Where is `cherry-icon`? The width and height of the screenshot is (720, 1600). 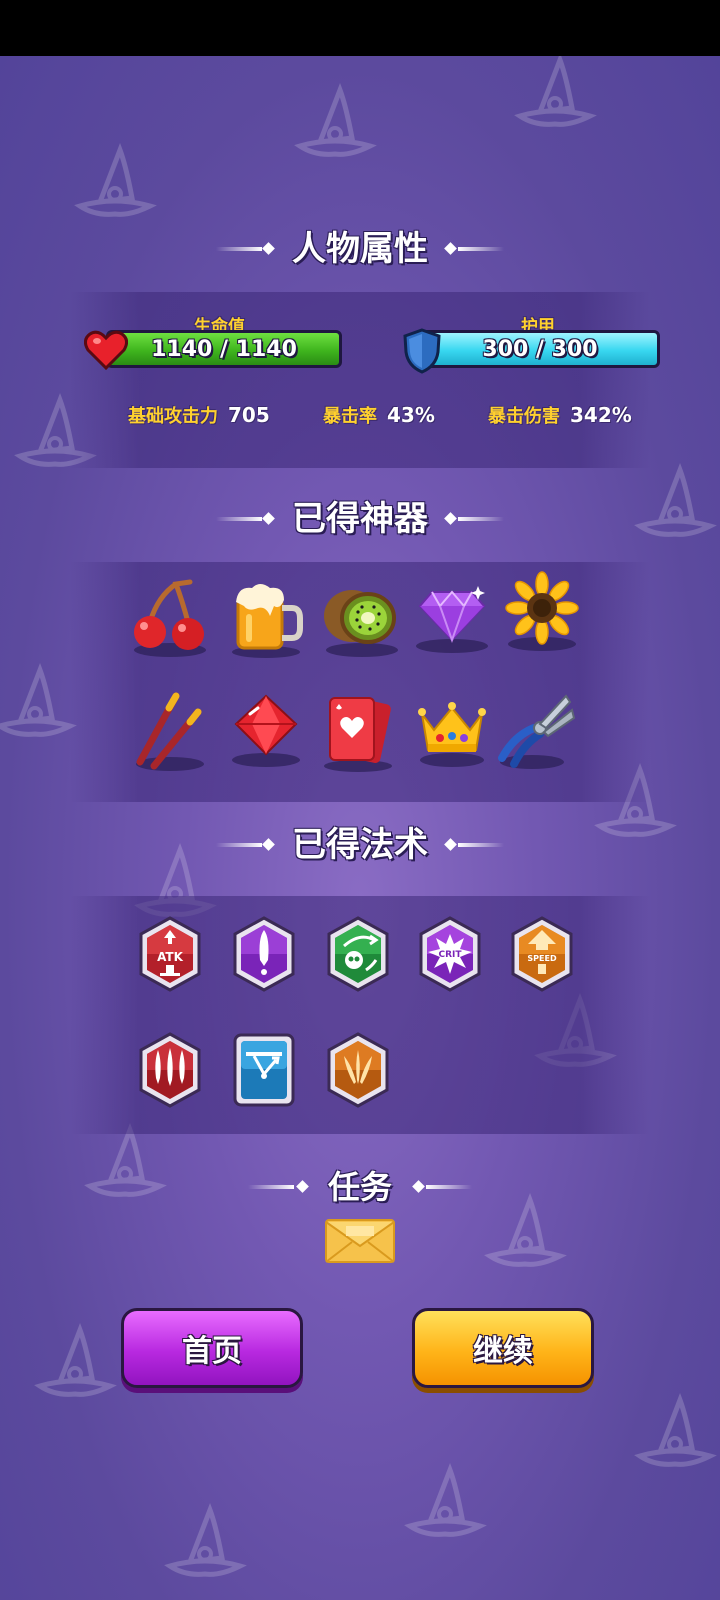
cherry-icon is located at coordinates (170, 618).